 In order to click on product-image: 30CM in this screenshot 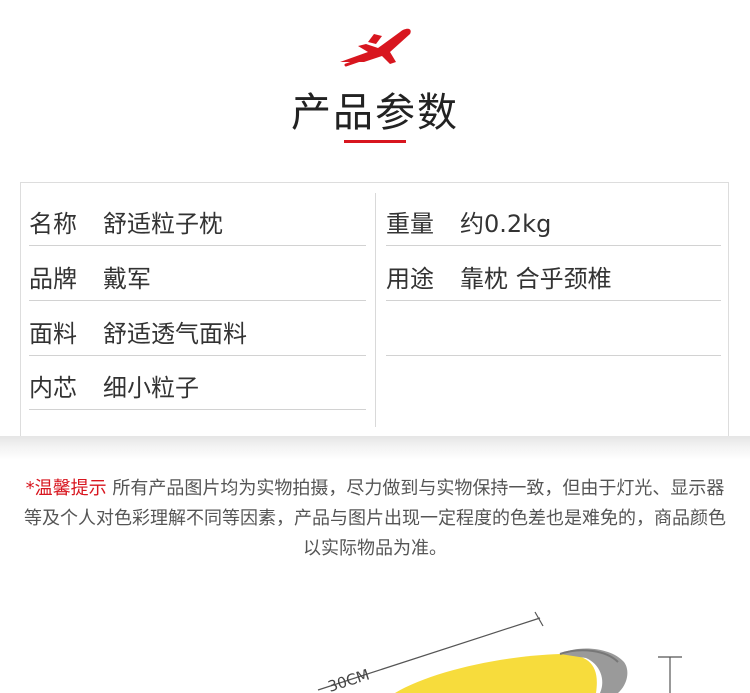, I will do `click(499, 652)`.